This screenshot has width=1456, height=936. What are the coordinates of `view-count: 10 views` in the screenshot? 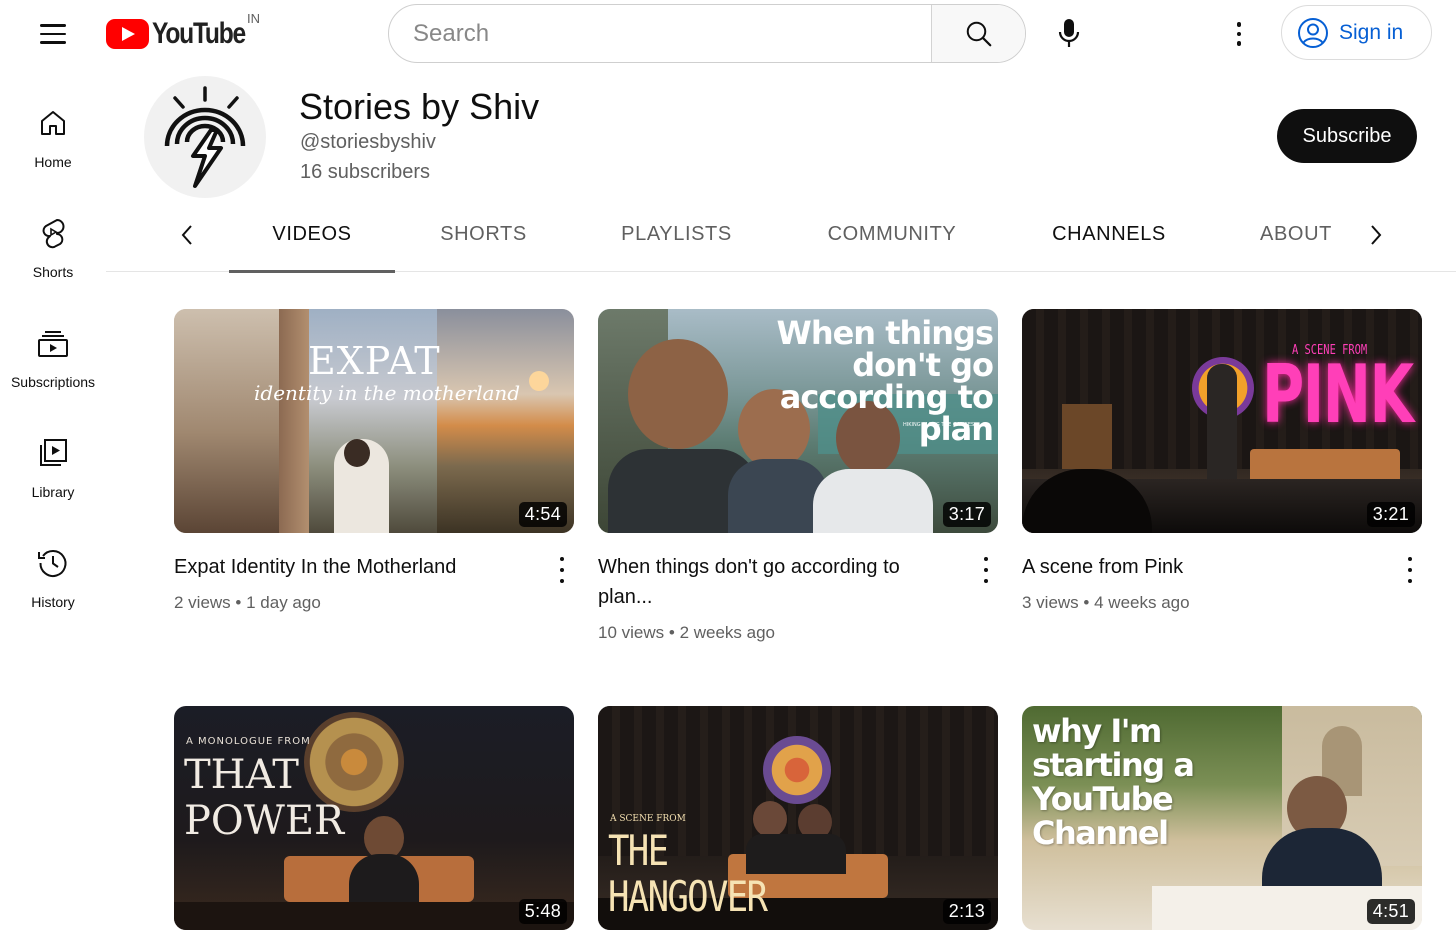 It's located at (631, 632).